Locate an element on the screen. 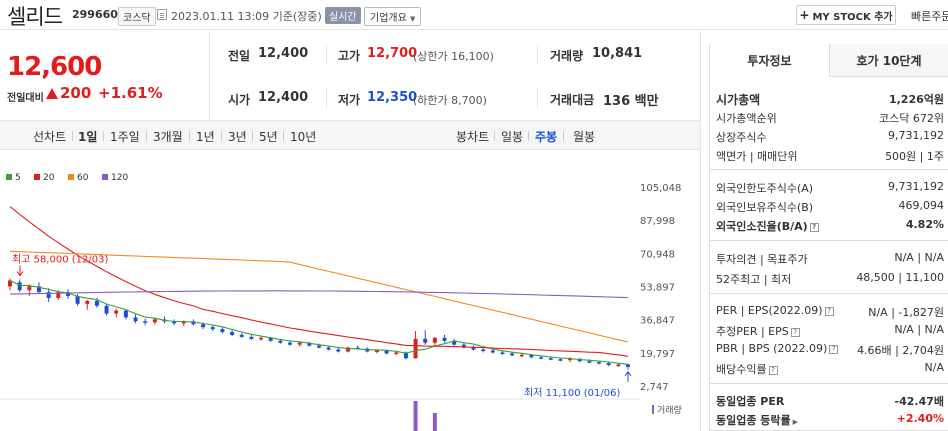  tab-invest-info: 투자정보 is located at coordinates (769, 60).